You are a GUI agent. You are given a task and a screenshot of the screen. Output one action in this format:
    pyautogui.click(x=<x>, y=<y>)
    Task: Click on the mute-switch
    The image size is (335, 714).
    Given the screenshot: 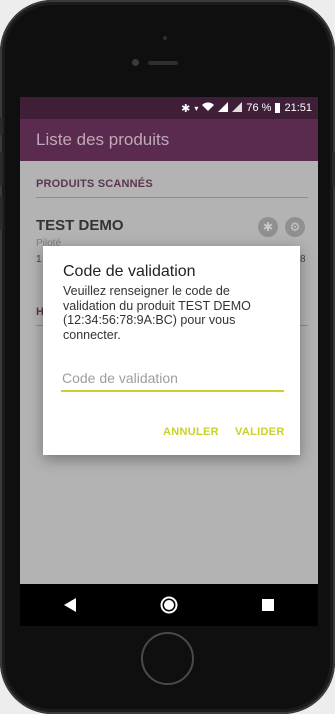 What is the action you would take?
    pyautogui.click(x=1, y=126)
    